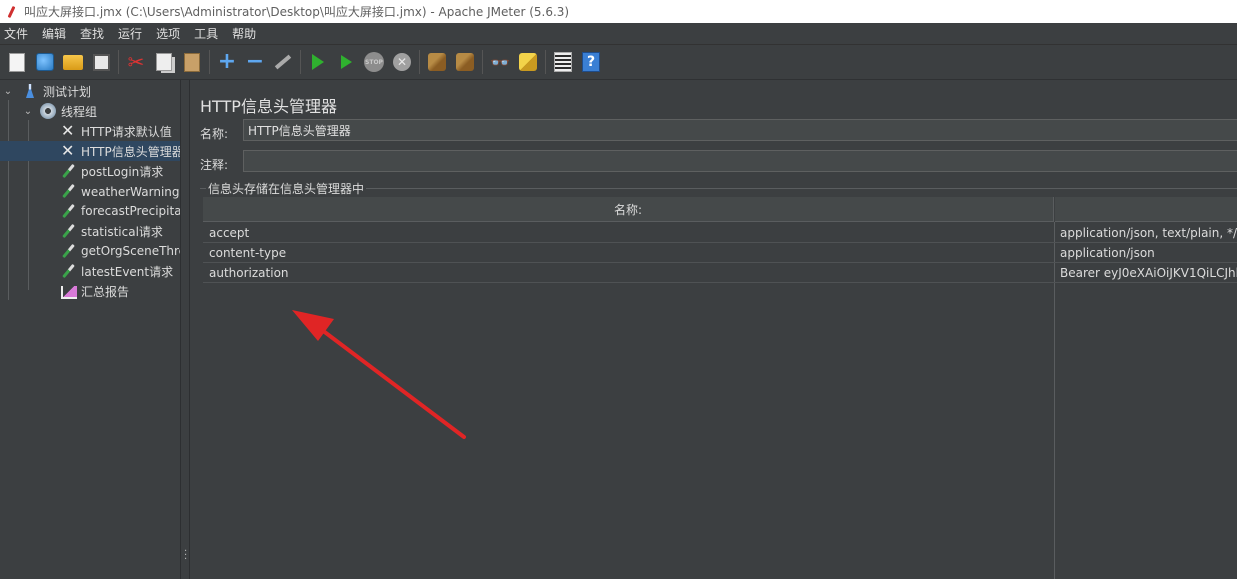 This screenshot has width=1237, height=579. I want to click on clear-all-button, so click(465, 62).